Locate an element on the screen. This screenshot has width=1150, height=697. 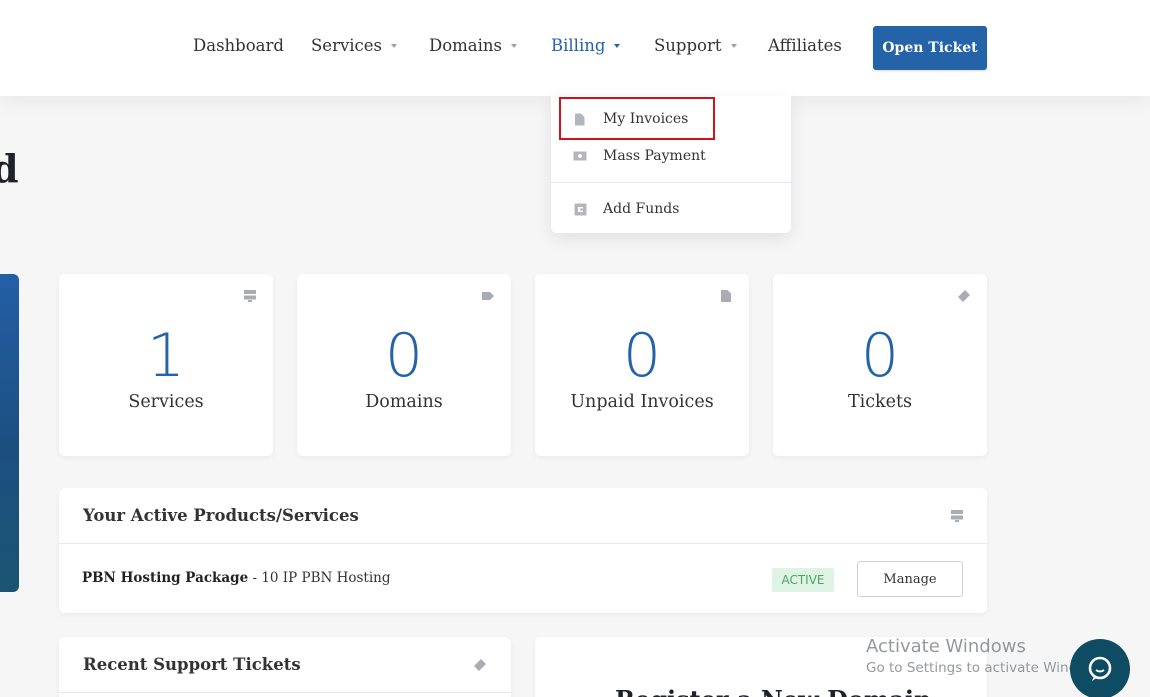
manage-button: Manage is located at coordinates (910, 579).